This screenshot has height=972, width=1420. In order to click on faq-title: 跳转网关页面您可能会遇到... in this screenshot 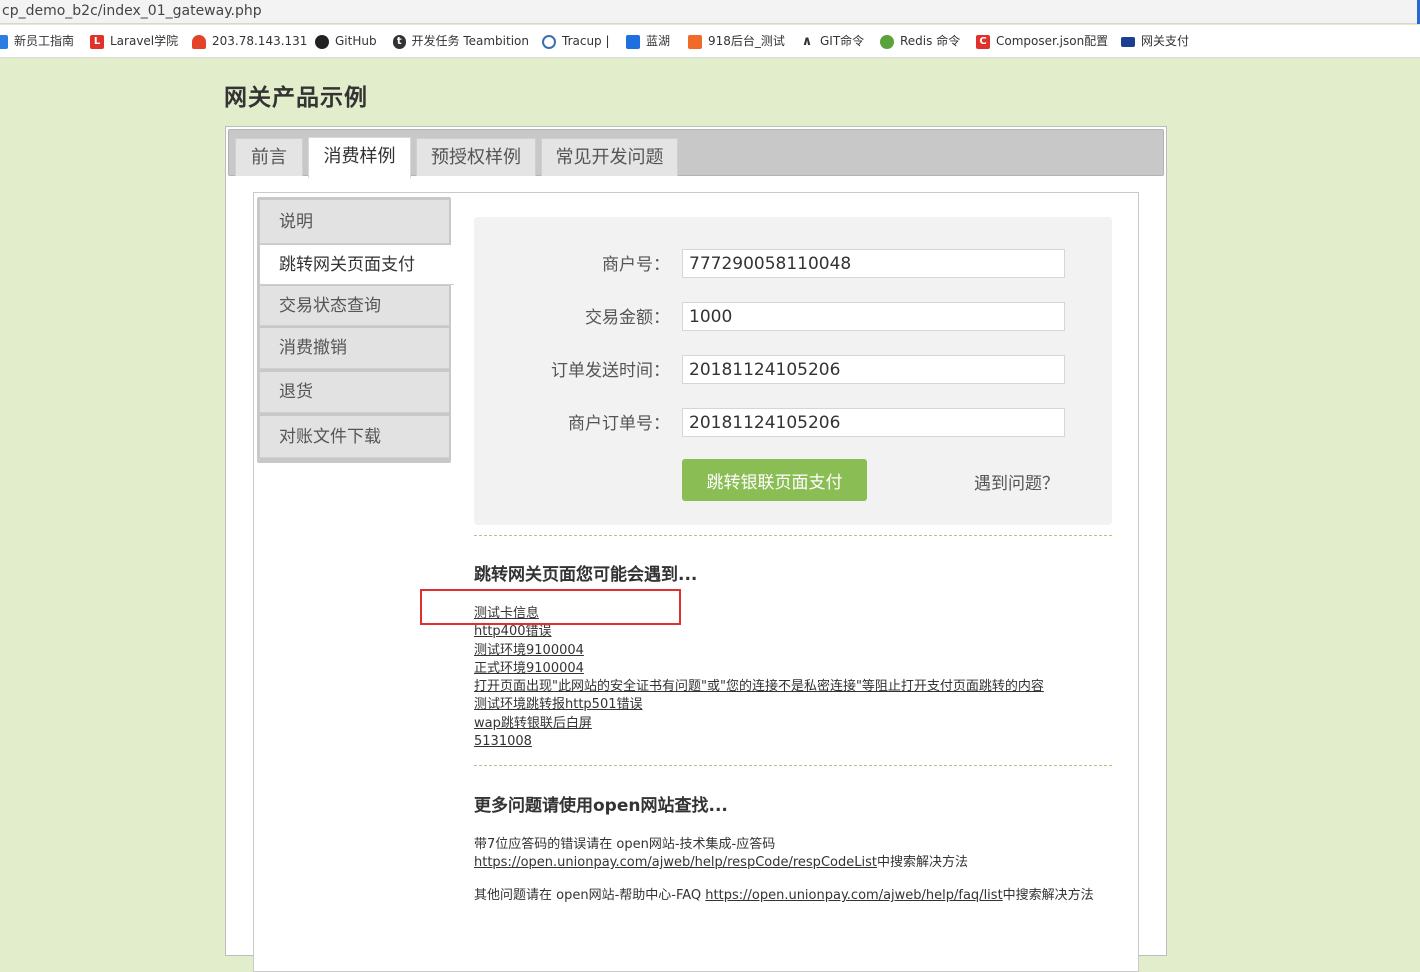, I will do `click(586, 575)`.